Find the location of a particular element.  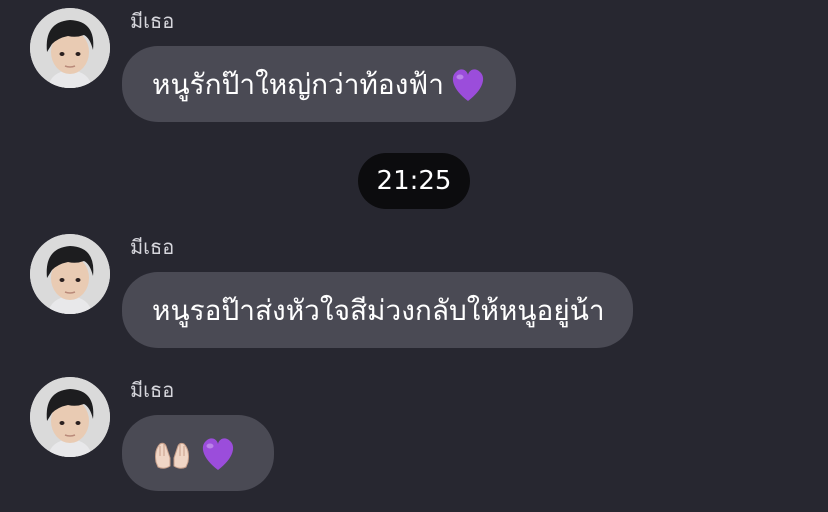

message-bubble: หนูรักป๊าใหญ่กว่าท้องฟ้า is located at coordinates (319, 84).